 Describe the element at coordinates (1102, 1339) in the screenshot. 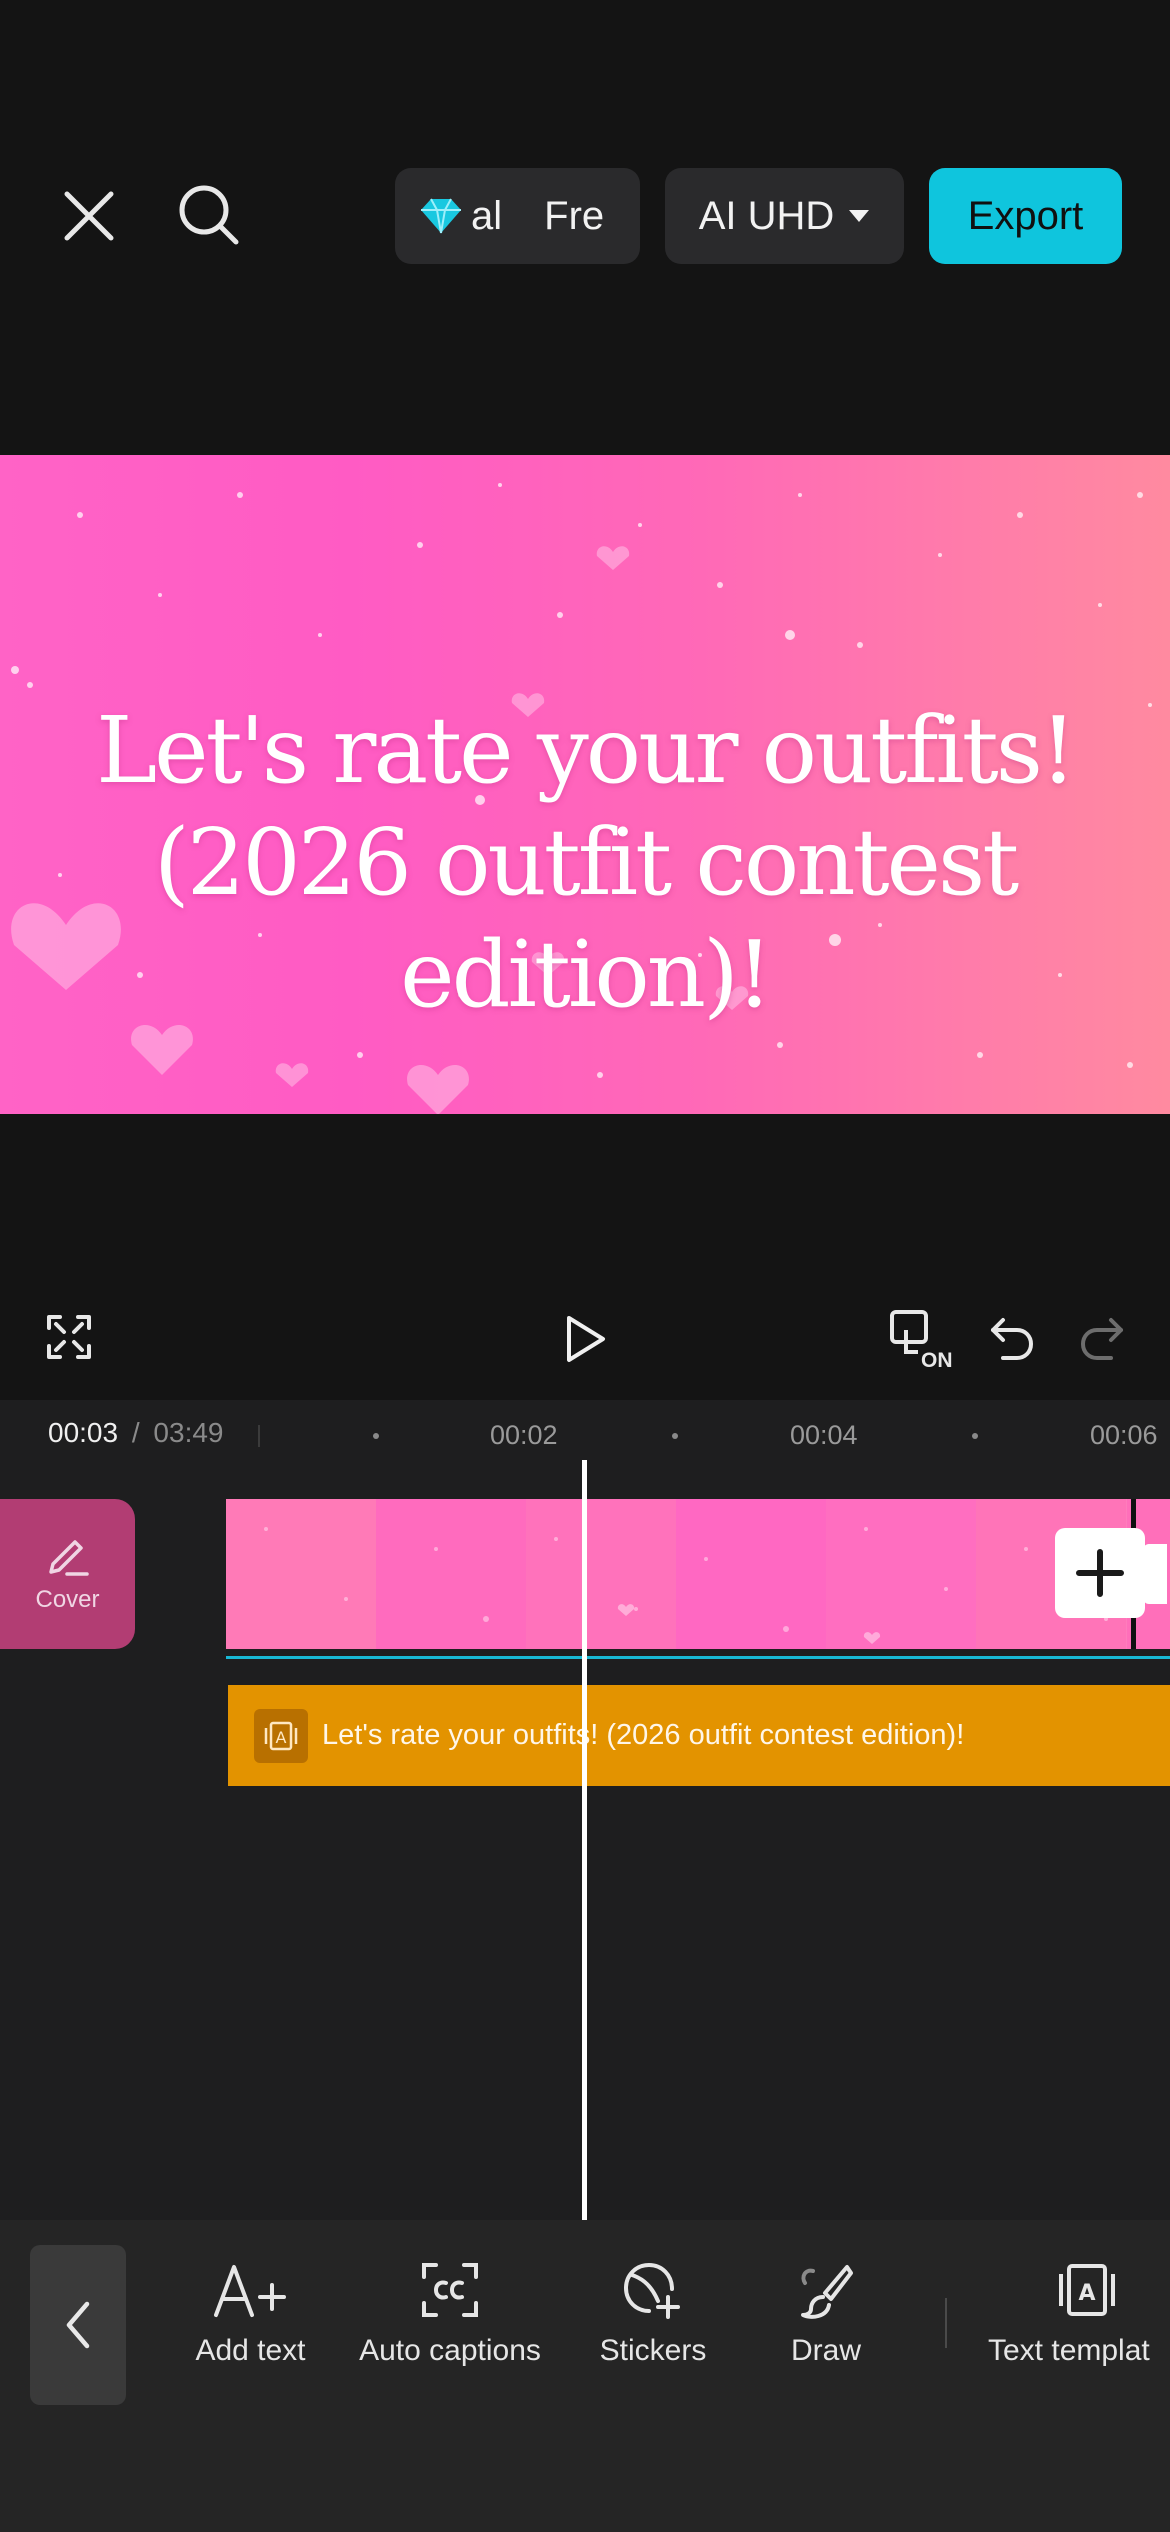

I see `redo-icon` at that location.